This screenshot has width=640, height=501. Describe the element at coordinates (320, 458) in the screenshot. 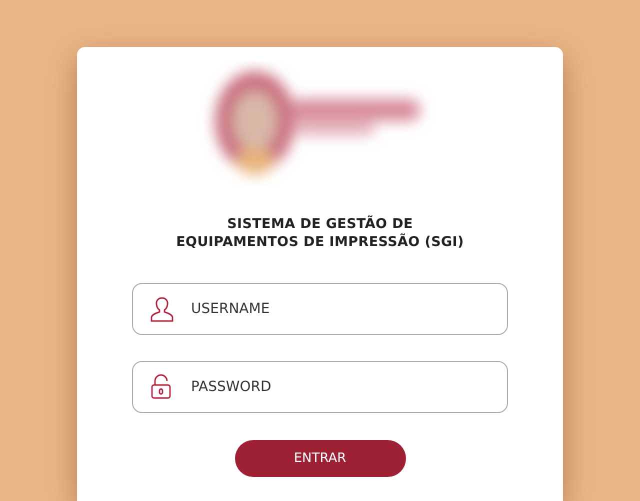

I see `login-button: ENTRAR` at that location.